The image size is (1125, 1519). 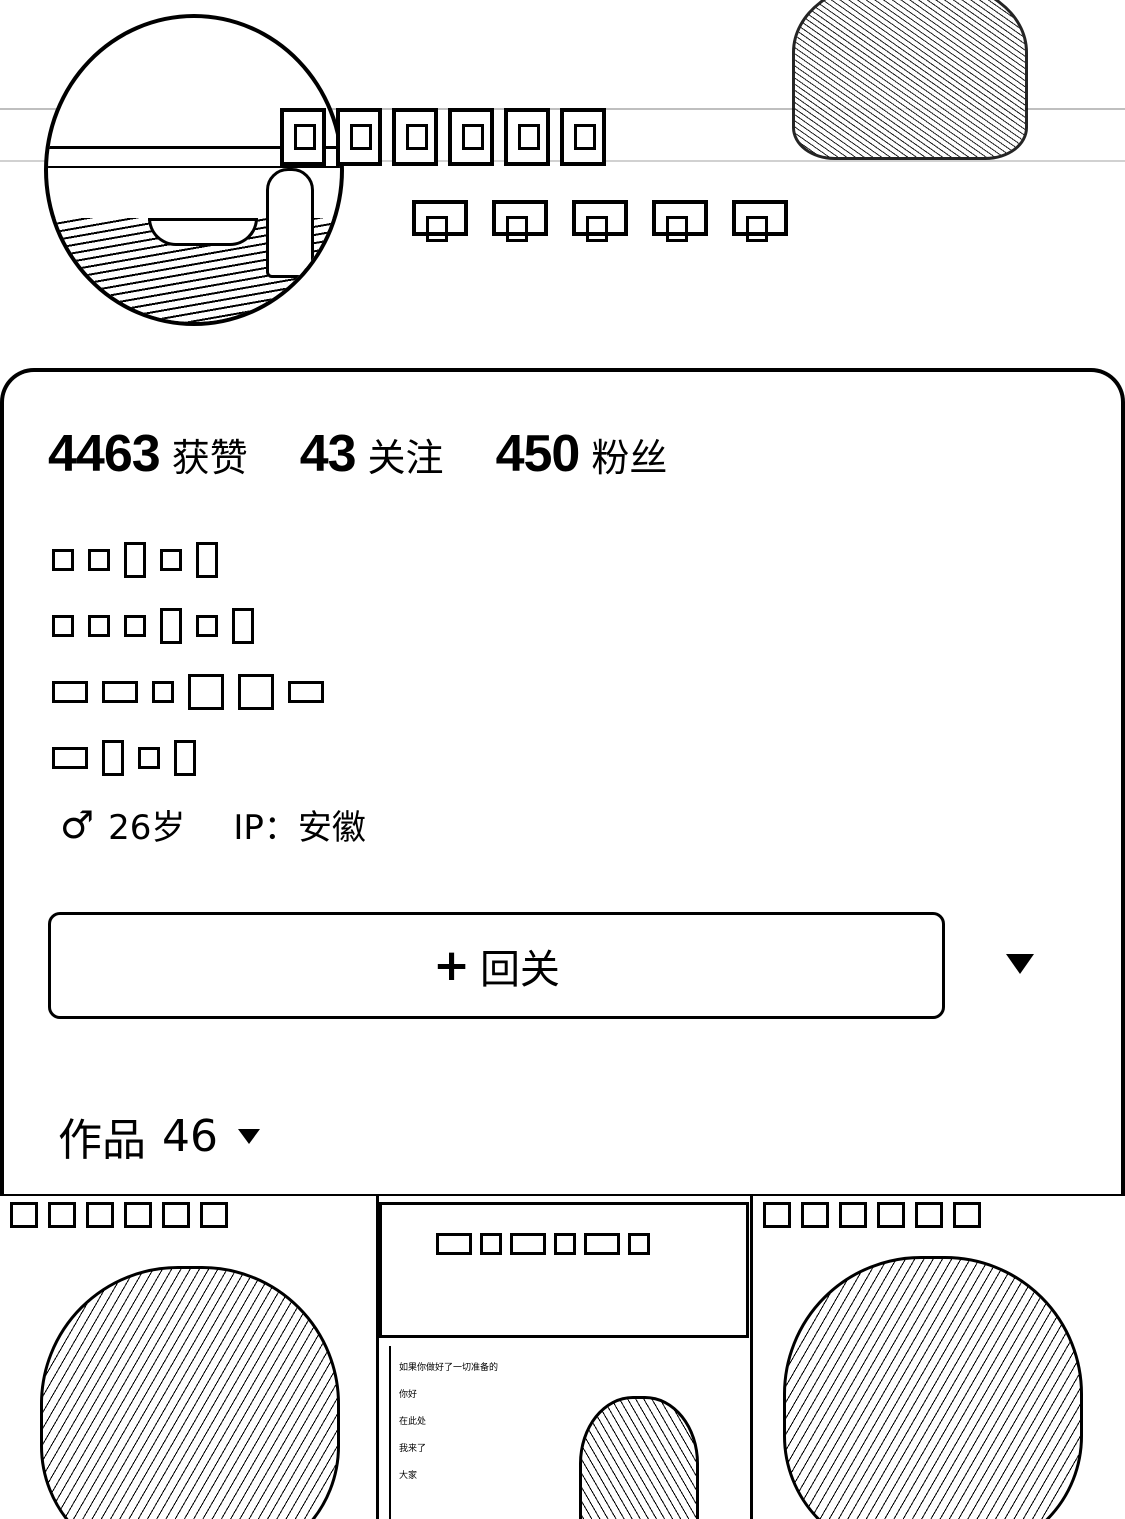 I want to click on avatar-figure, so click(x=290, y=223).